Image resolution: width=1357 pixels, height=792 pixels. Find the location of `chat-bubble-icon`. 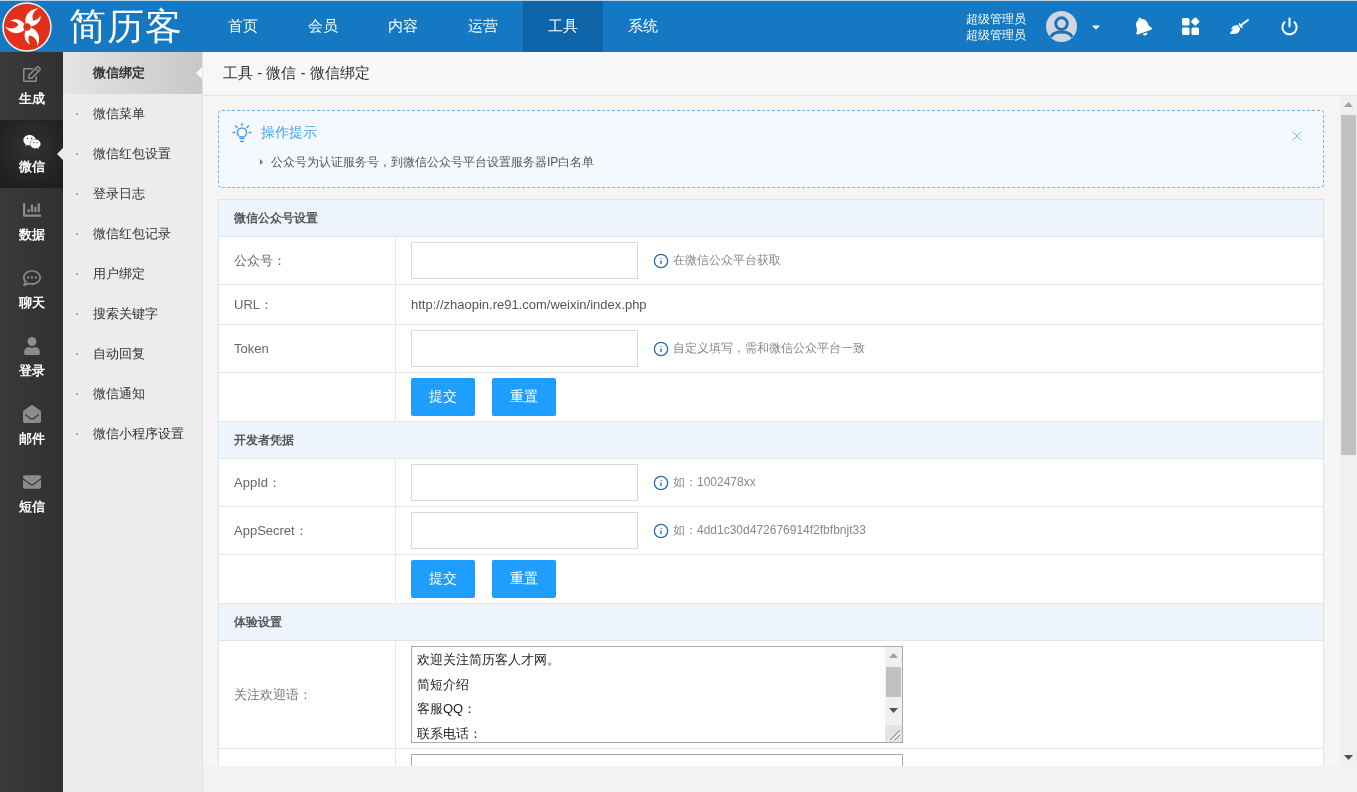

chat-bubble-icon is located at coordinates (31, 278).